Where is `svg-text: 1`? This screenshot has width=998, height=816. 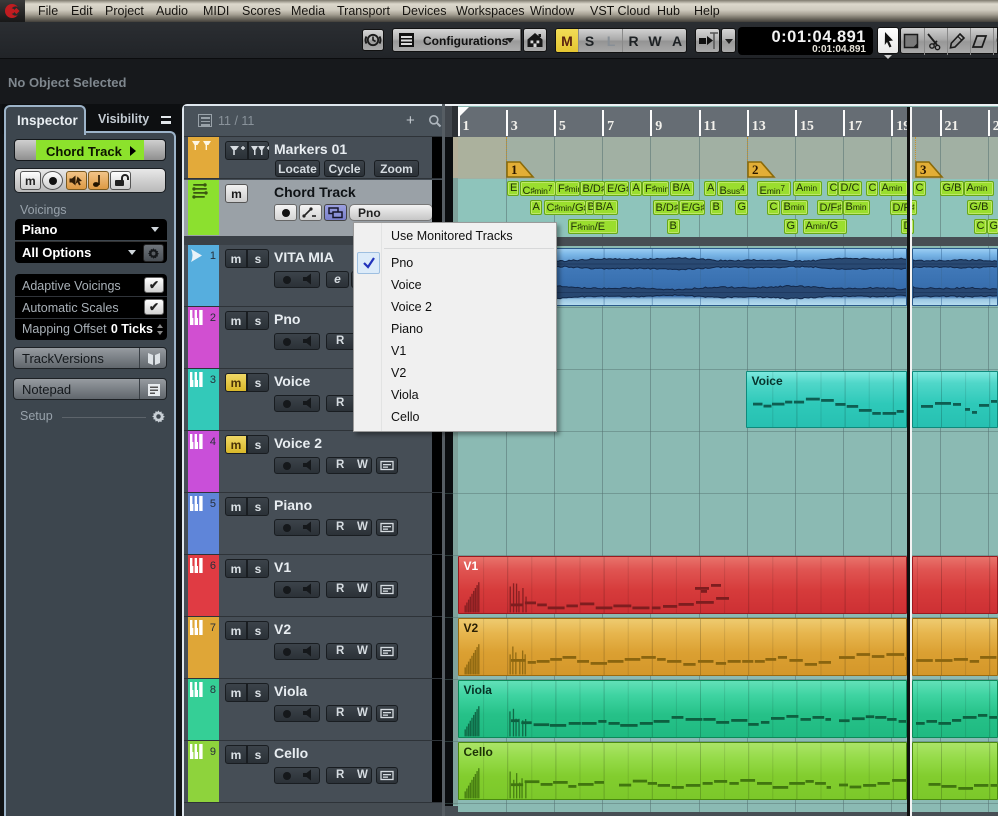 svg-text: 1 is located at coordinates (514, 169).